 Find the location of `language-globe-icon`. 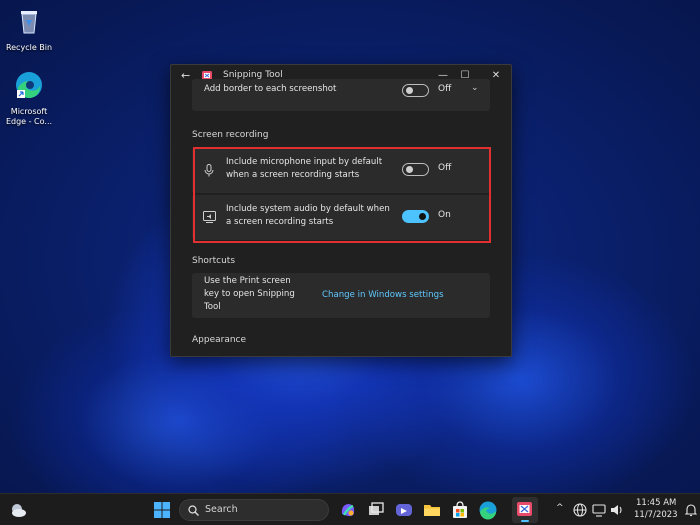

language-globe-icon is located at coordinates (580, 510).